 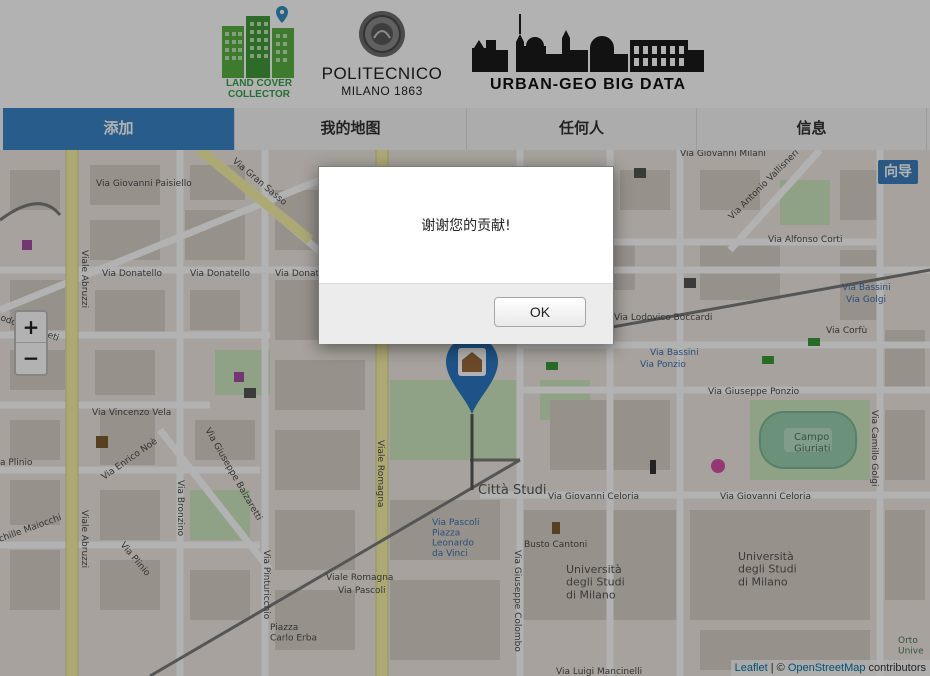 I want to click on dialog-message: 谢谢您的贡献!, so click(x=466, y=226).